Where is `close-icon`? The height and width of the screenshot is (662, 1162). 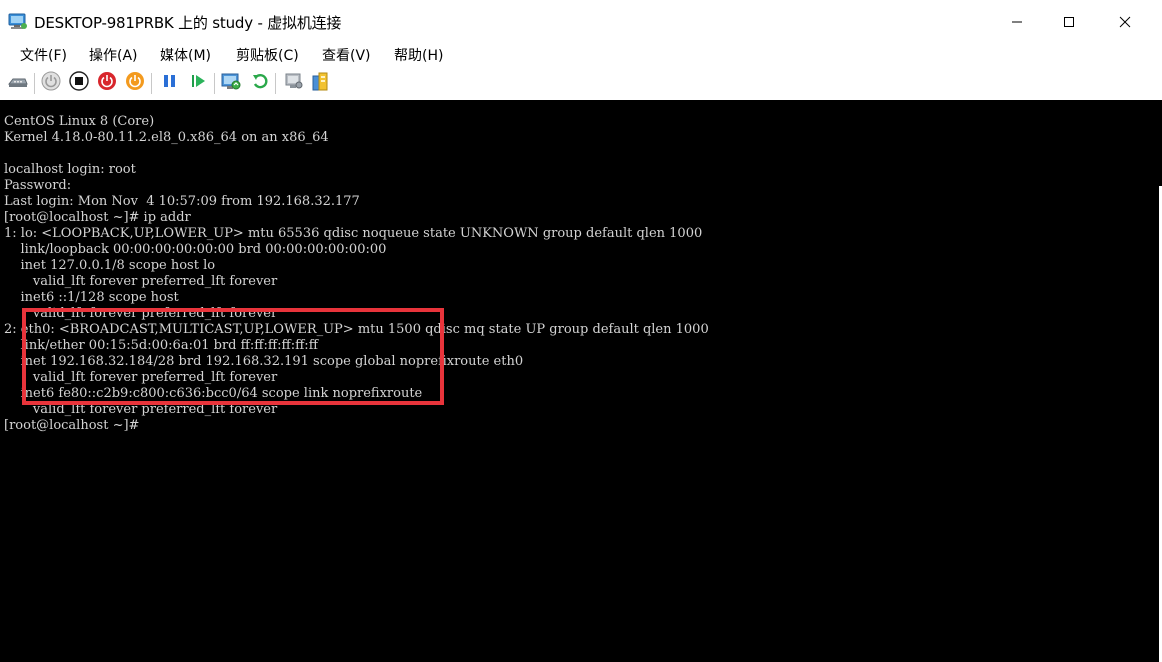 close-icon is located at coordinates (1125, 22).